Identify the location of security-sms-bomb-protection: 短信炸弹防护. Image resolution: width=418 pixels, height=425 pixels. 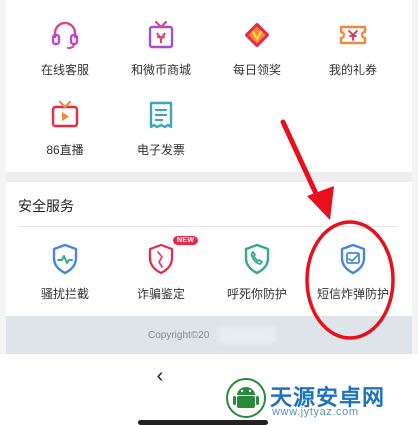
(353, 272).